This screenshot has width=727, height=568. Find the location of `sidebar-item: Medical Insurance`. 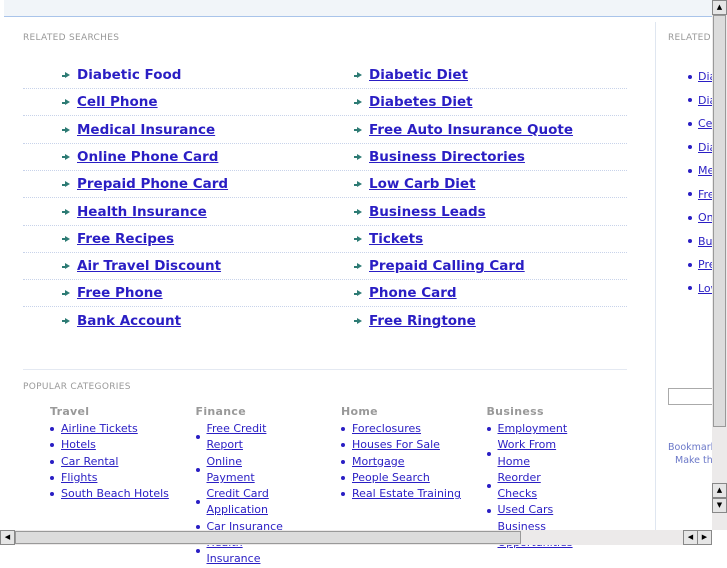

sidebar-item: Medical Insurance is located at coordinates (700, 170).